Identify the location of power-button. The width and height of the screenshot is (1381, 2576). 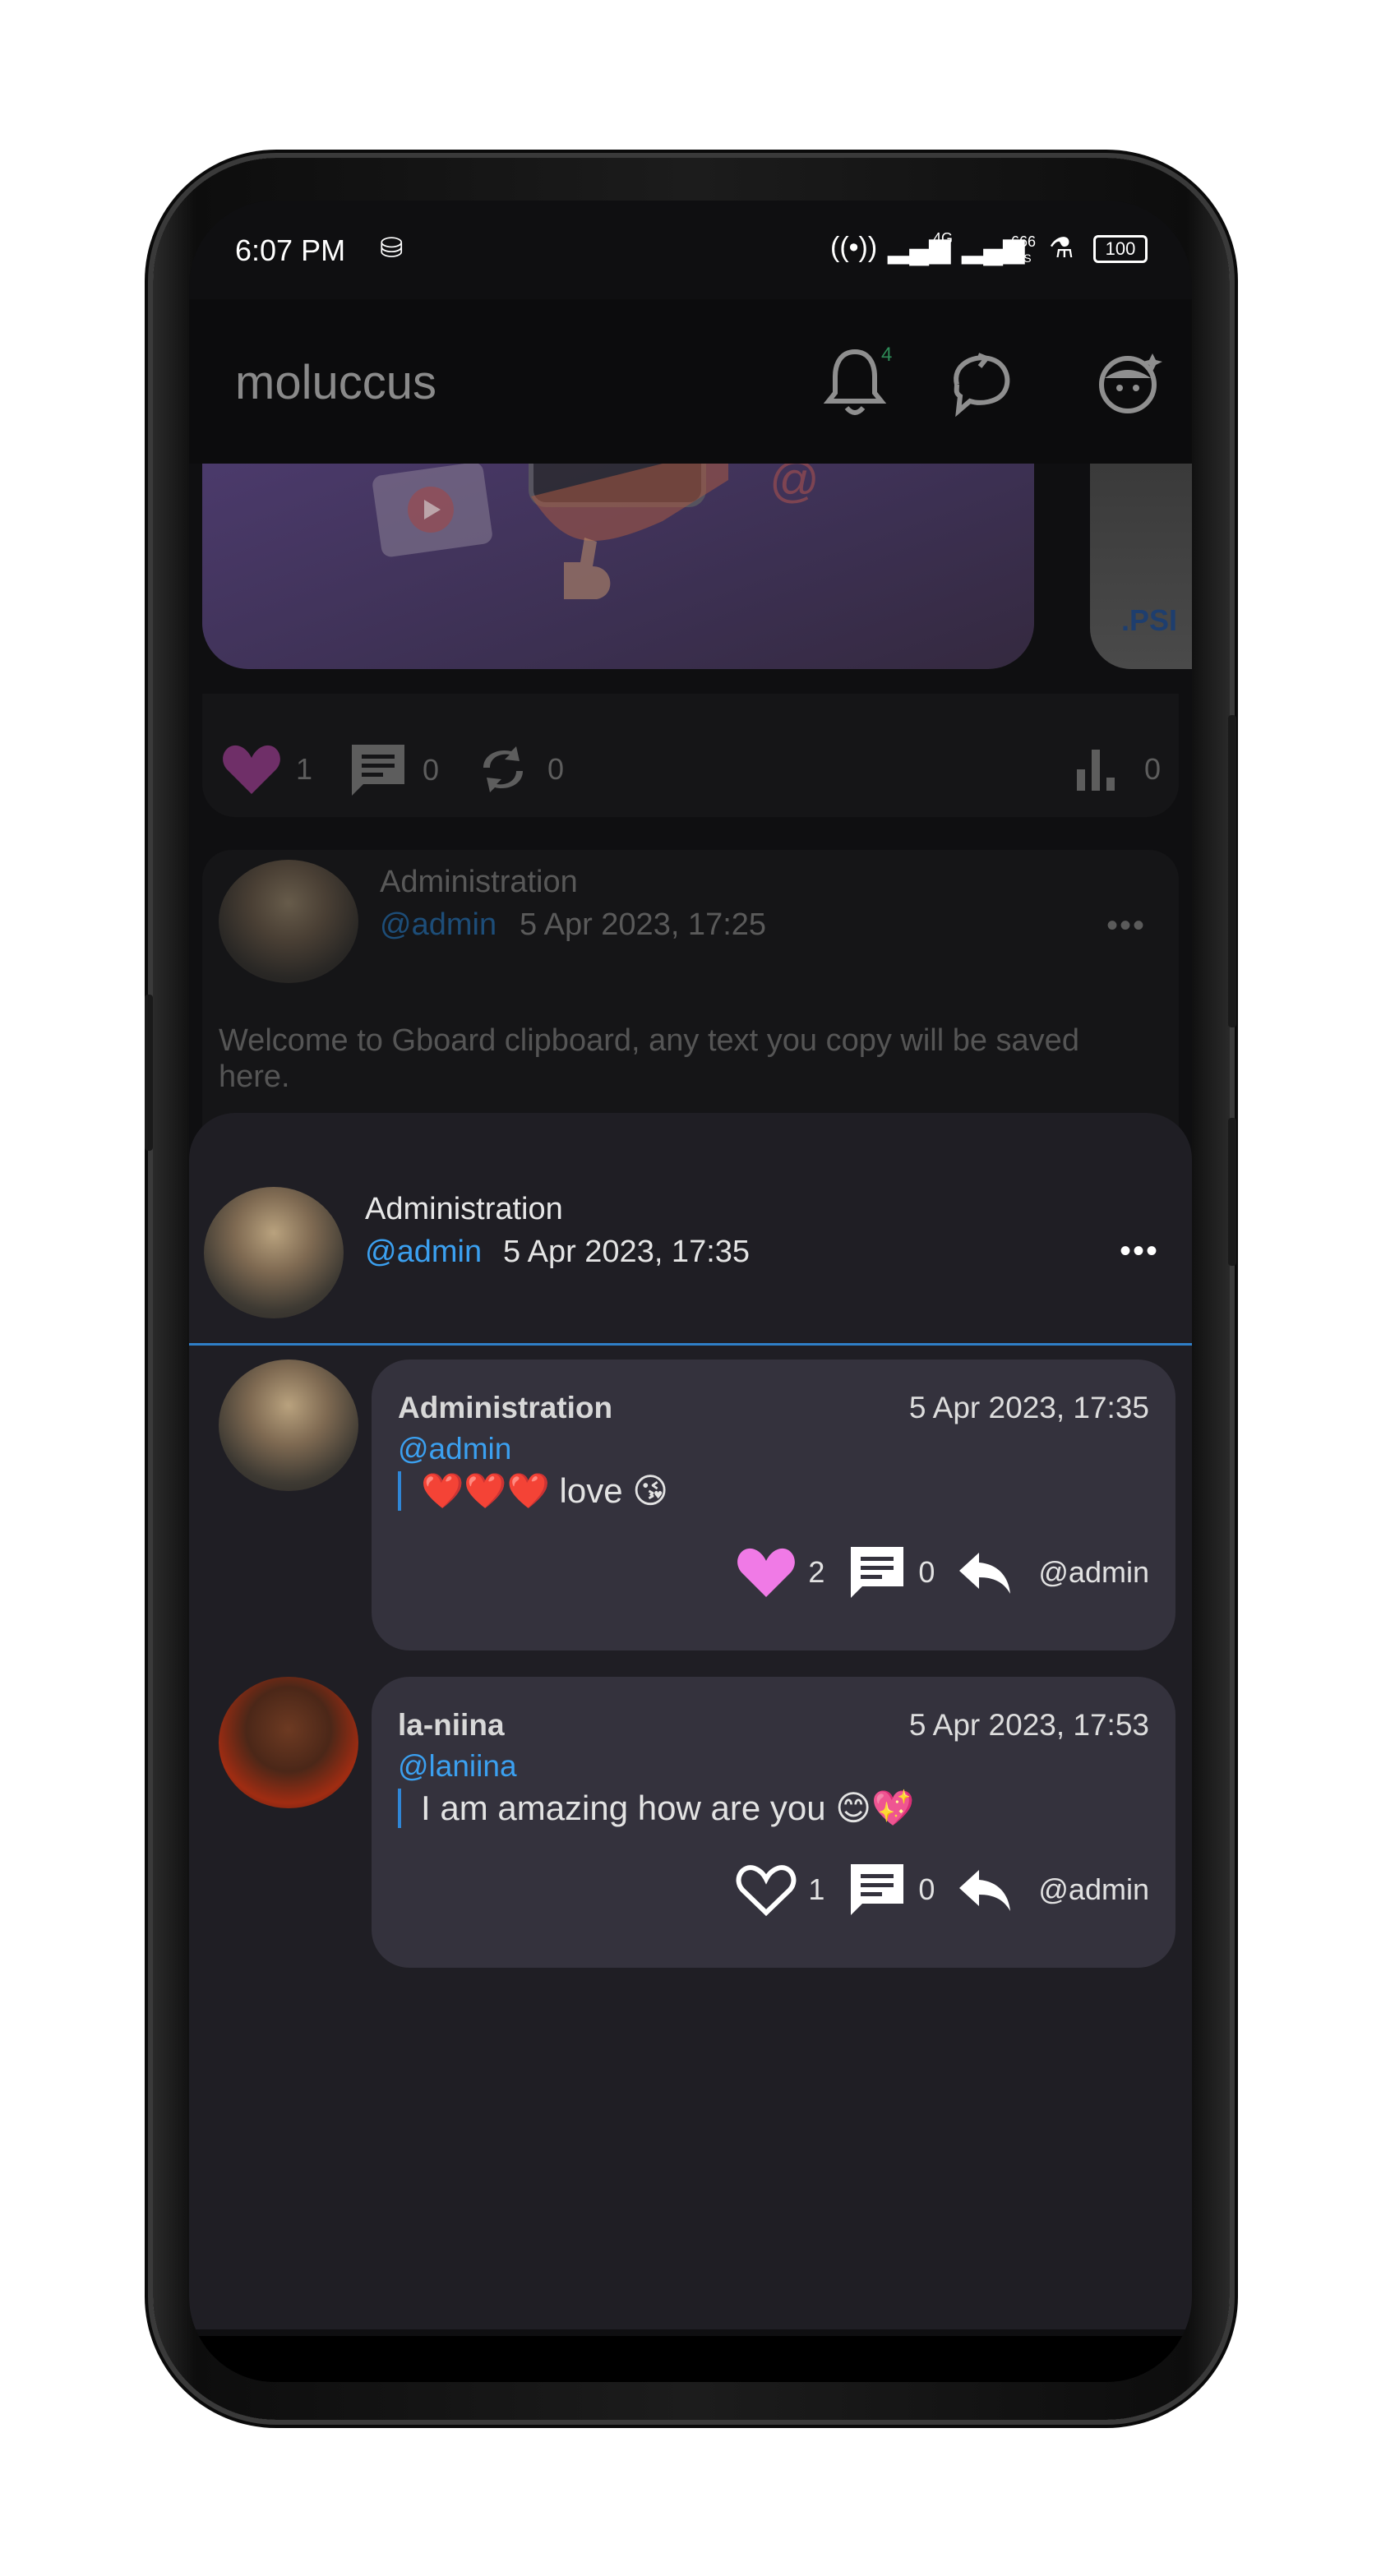
(1232, 871).